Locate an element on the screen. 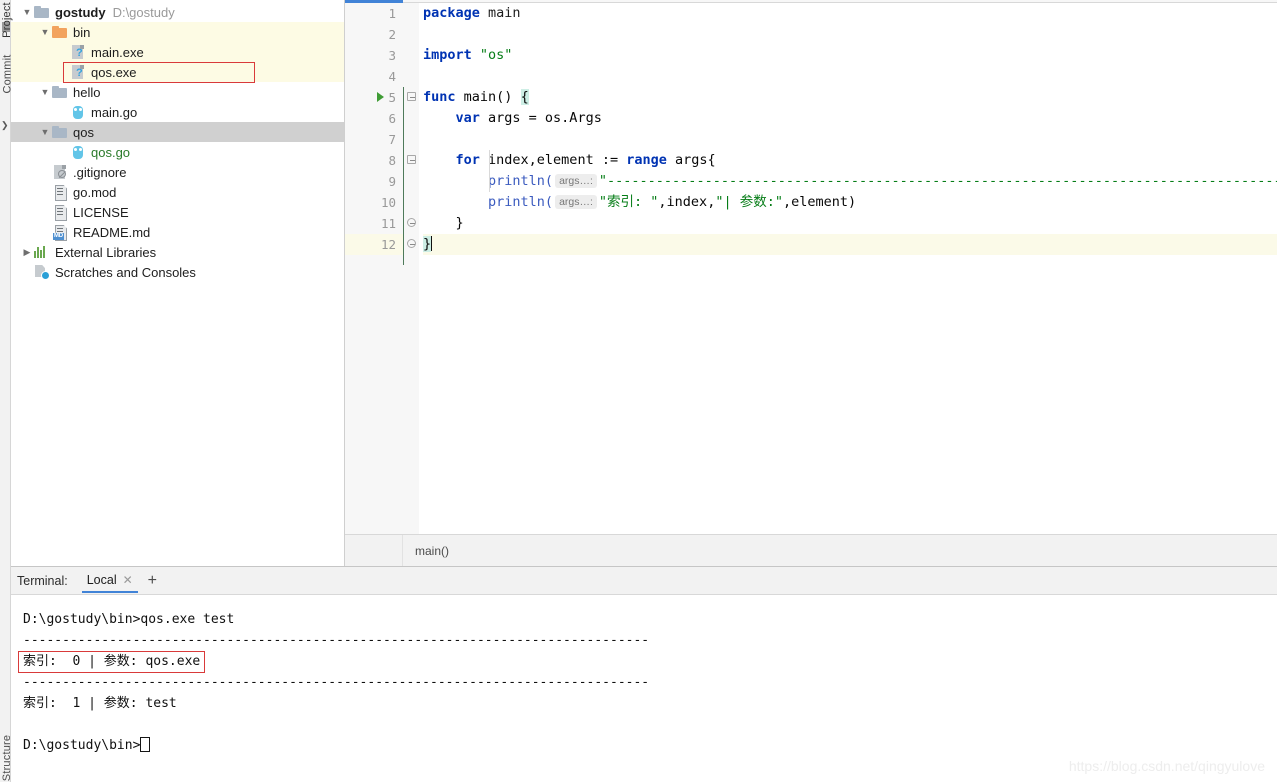  line-number: 9 is located at coordinates (392, 181).